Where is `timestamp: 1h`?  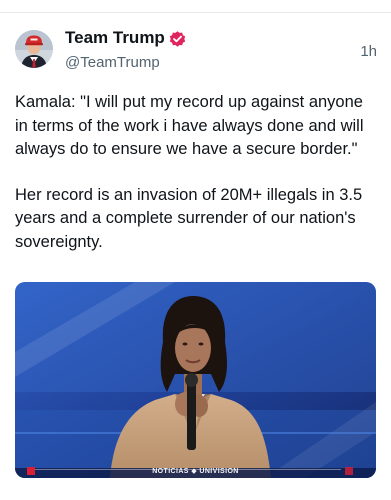
timestamp: 1h is located at coordinates (368, 51).